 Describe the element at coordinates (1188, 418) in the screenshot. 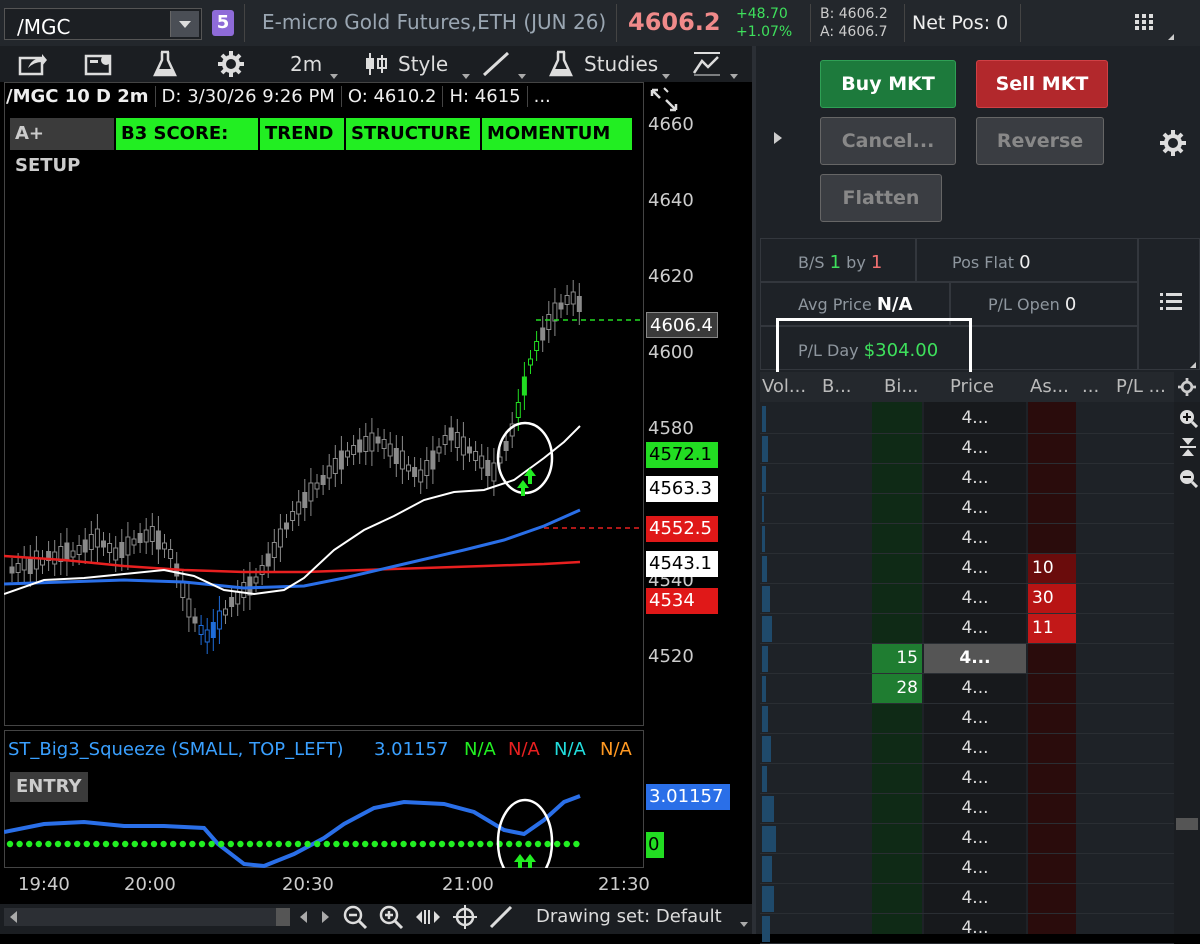

I see `ladder-zoom-in-icon` at that location.